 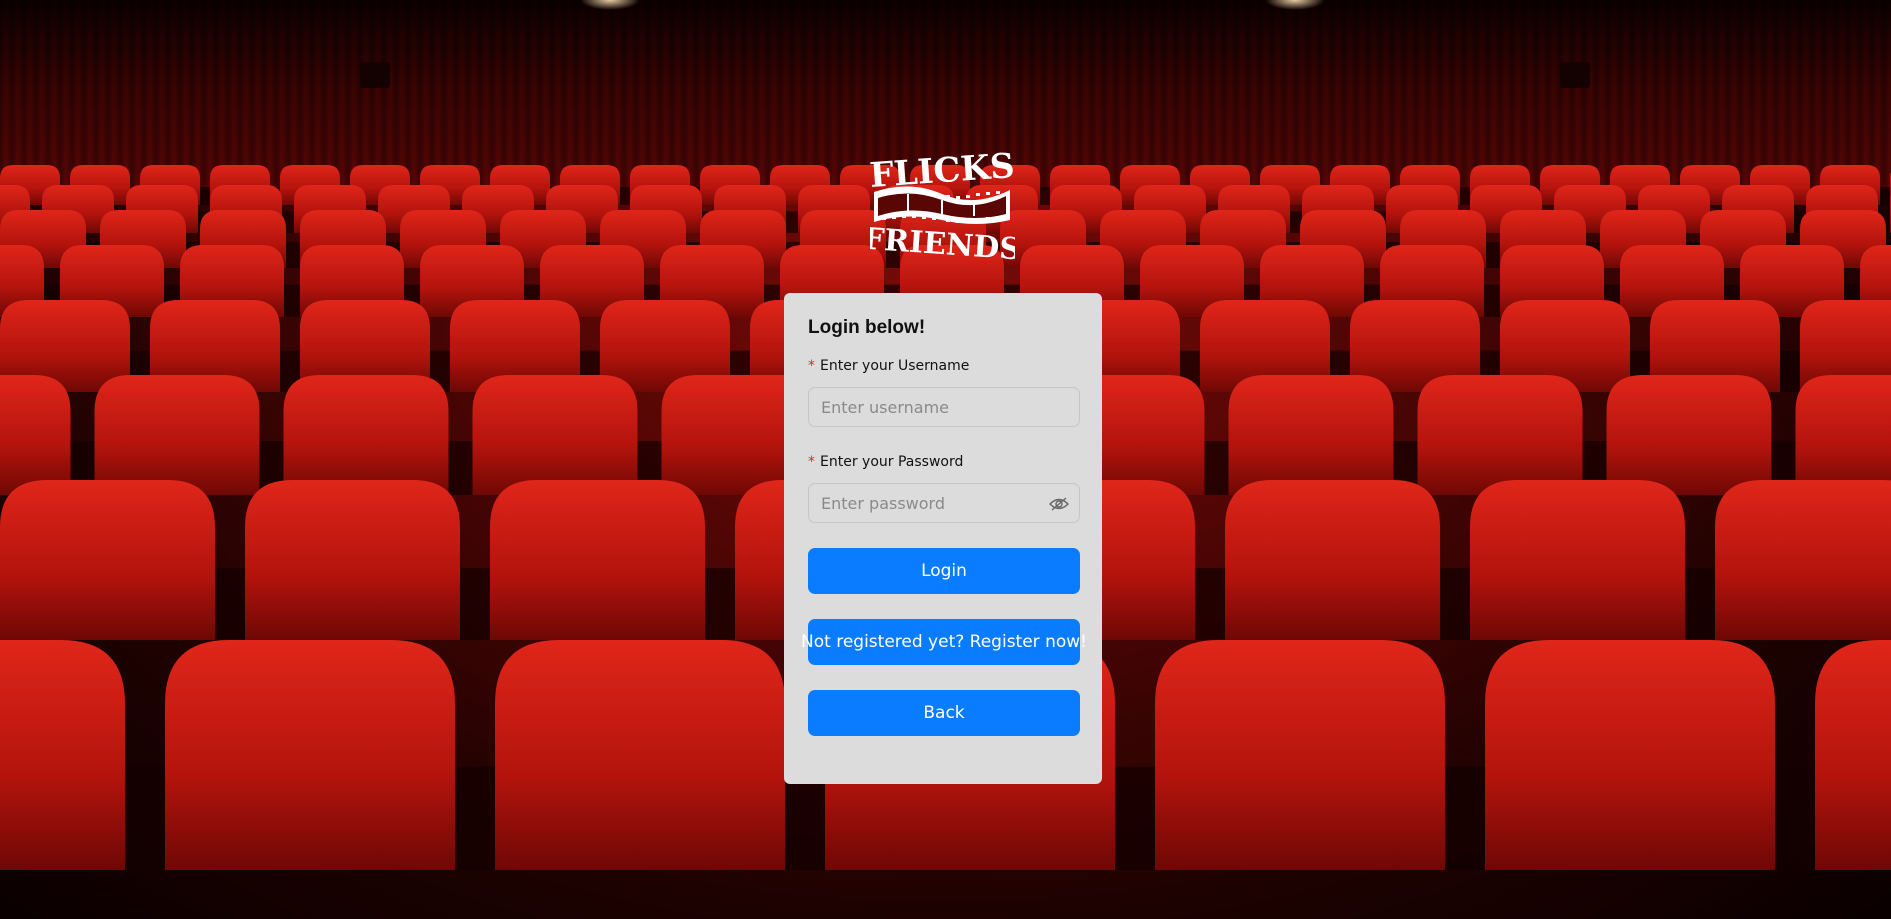 I want to click on username-label-text: Enter your Username, so click(x=895, y=366).